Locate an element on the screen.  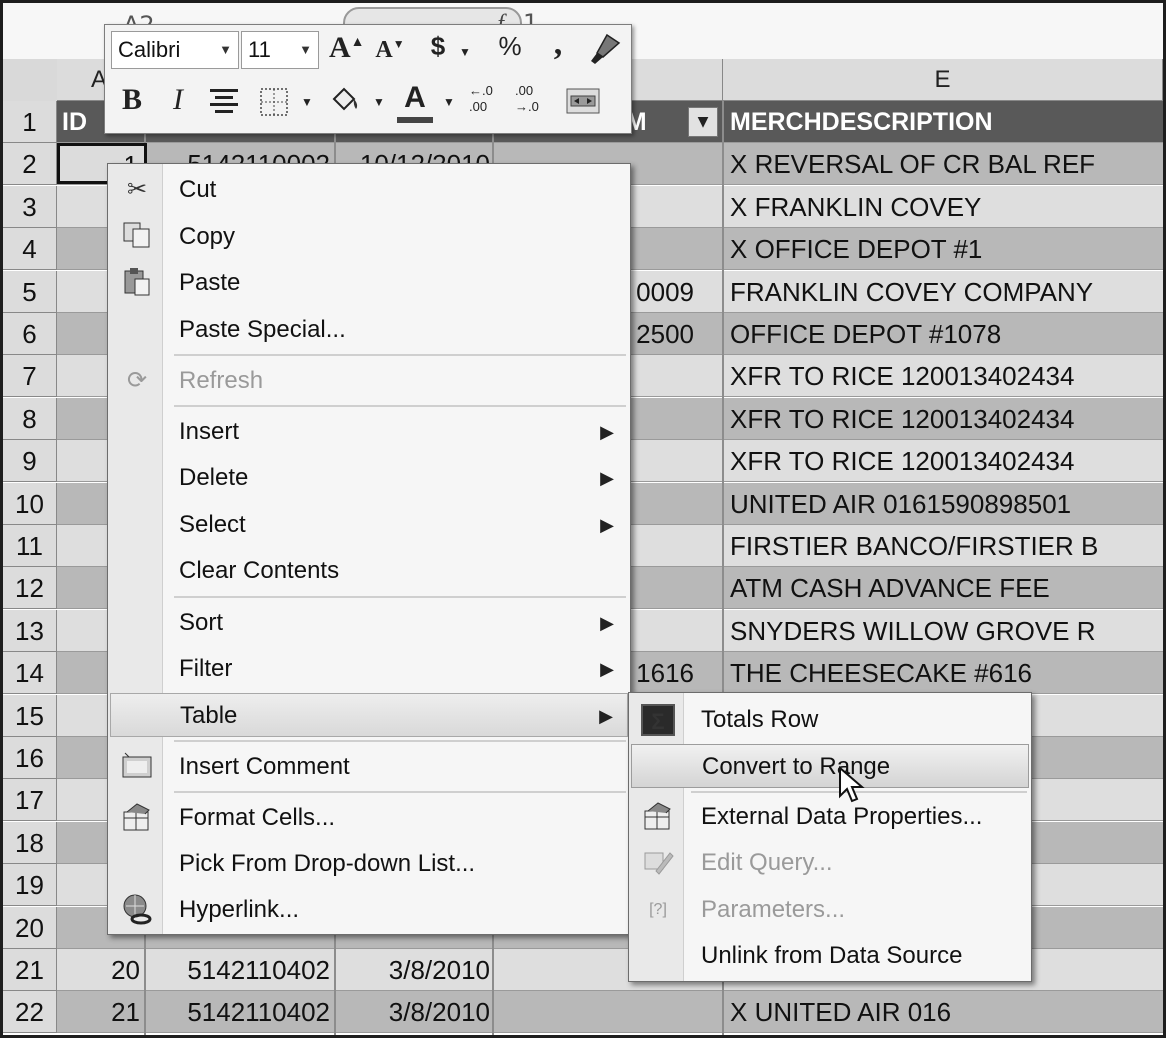
menu-item-insert-comment: Insert Comment is located at coordinates (369, 767).